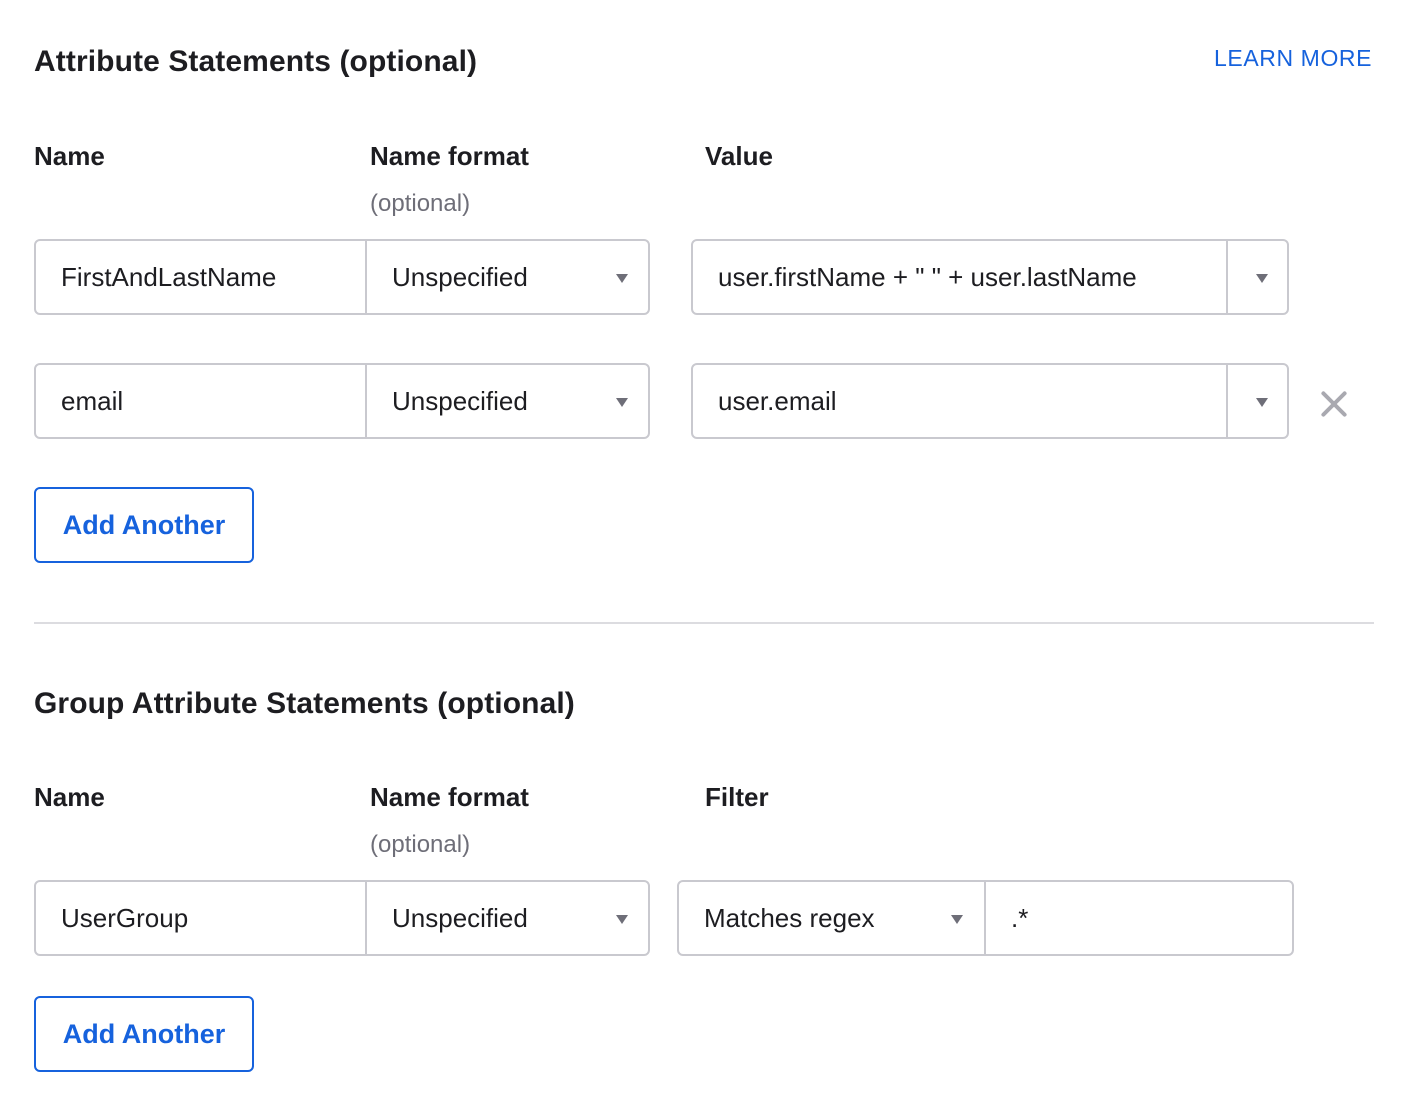  I want to click on learn-more-link: LEARN MORE, so click(1293, 58).